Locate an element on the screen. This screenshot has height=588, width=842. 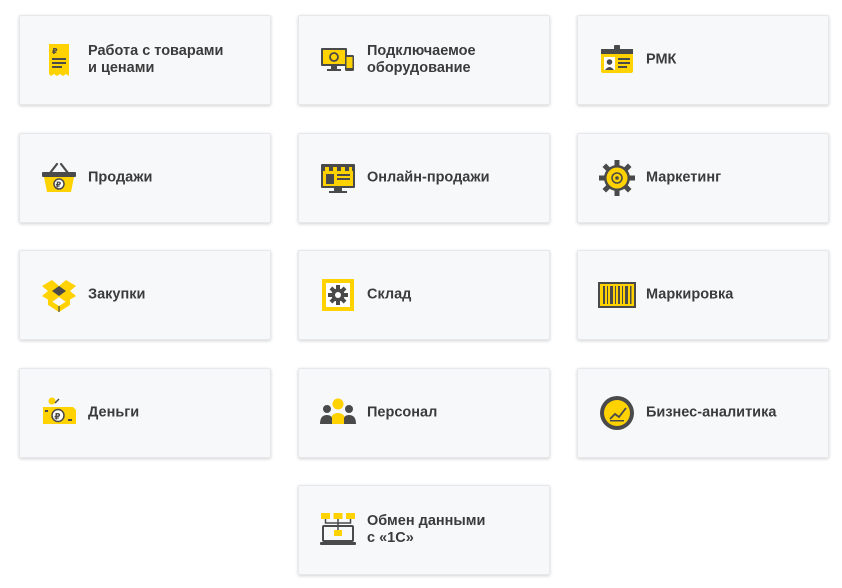
tile-label: Персонал is located at coordinates (402, 412).